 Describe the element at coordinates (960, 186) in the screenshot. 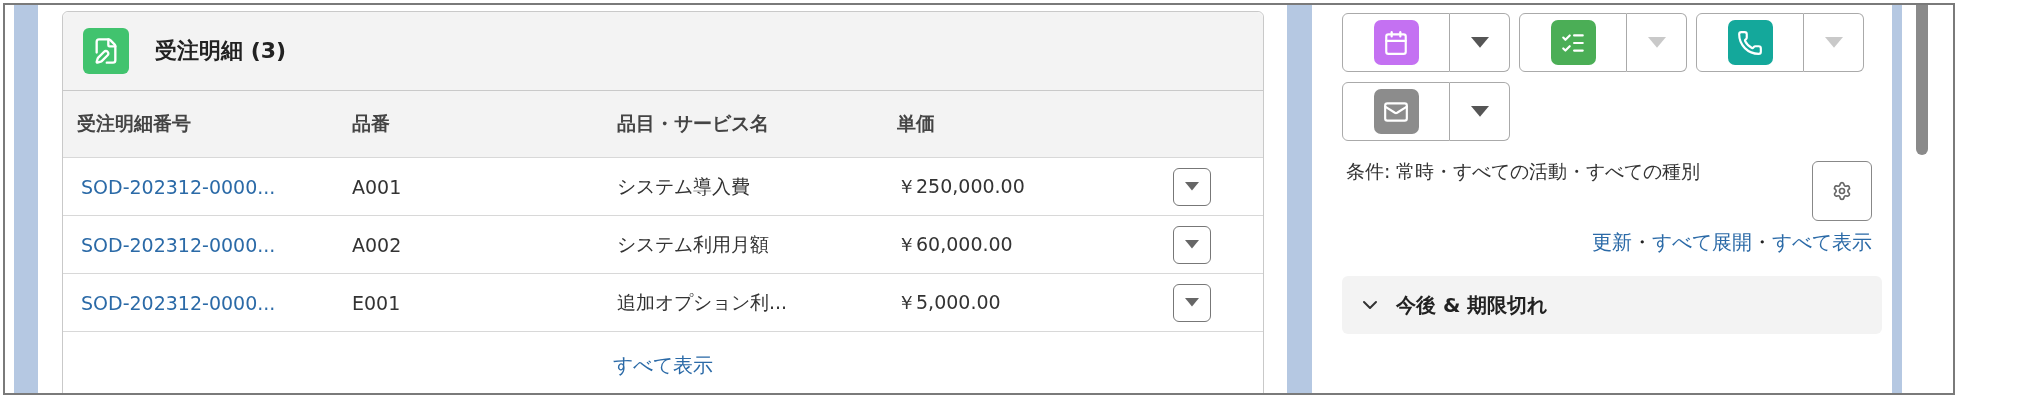

I see `table-cell-text: ￥250,000.00` at that location.